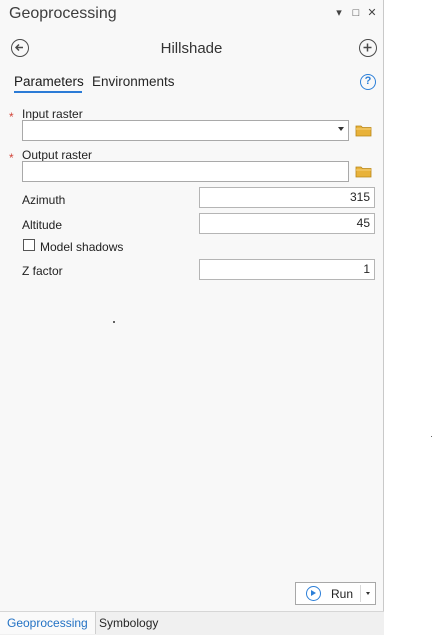  Describe the element at coordinates (49, 81) in the screenshot. I see `tab-parameters: Parameters` at that location.